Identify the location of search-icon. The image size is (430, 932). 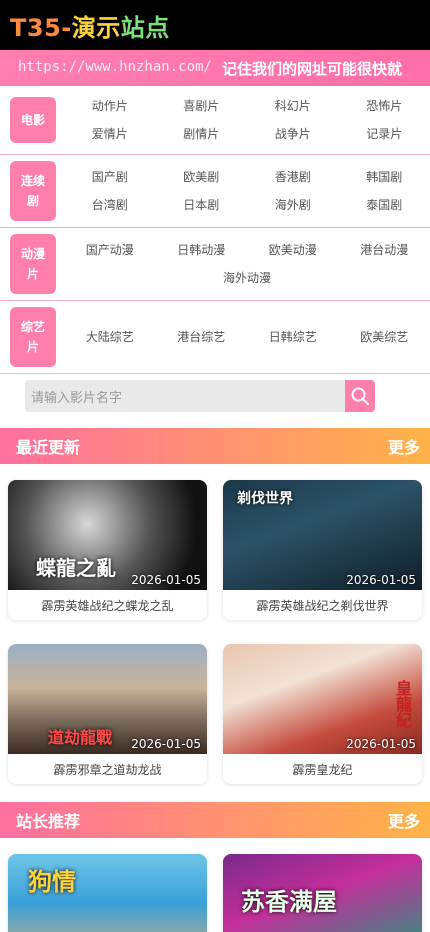
(360, 396).